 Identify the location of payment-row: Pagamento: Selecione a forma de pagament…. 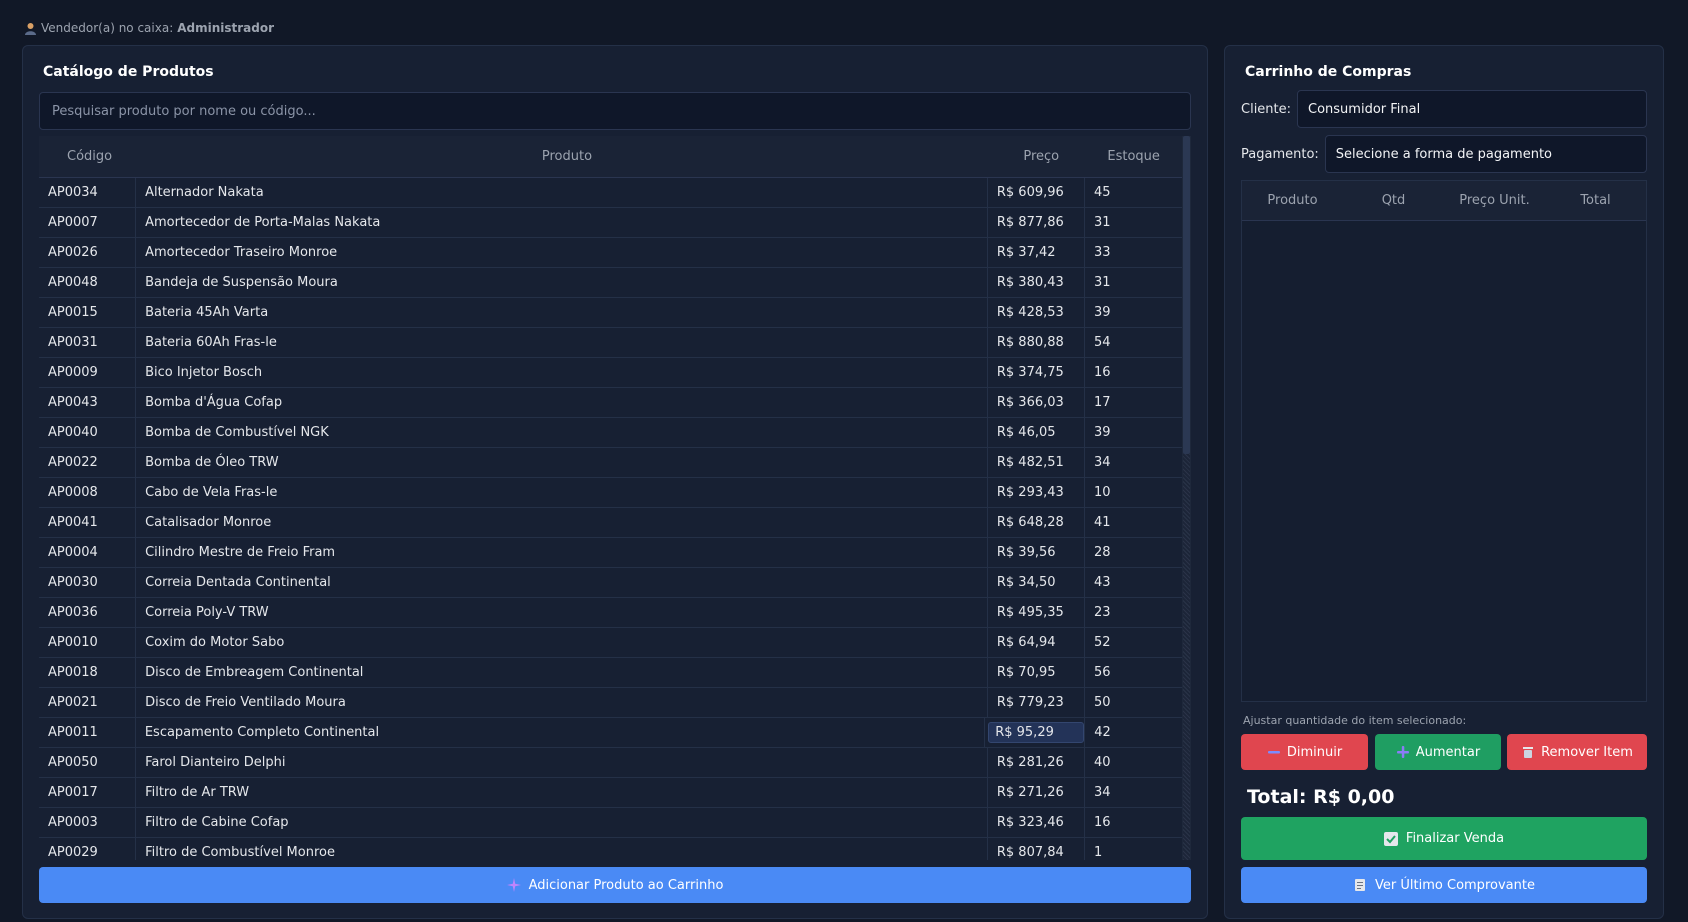
(1444, 154).